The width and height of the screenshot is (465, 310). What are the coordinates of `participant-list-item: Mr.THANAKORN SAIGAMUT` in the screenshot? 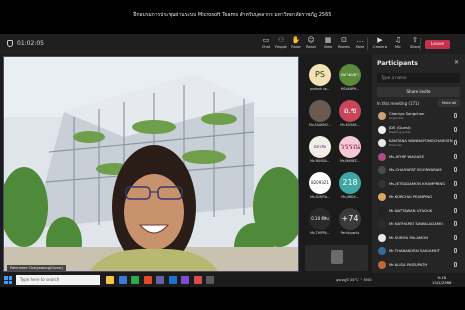 It's located at (419, 251).